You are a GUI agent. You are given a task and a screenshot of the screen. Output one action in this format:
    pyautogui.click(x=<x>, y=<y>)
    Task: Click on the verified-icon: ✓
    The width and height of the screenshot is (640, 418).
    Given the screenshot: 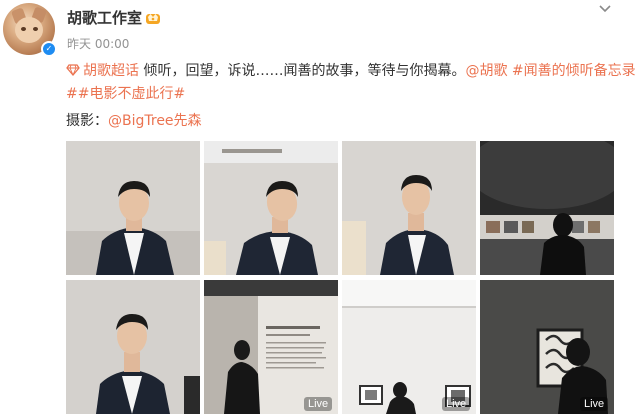 What is the action you would take?
    pyautogui.click(x=49, y=49)
    